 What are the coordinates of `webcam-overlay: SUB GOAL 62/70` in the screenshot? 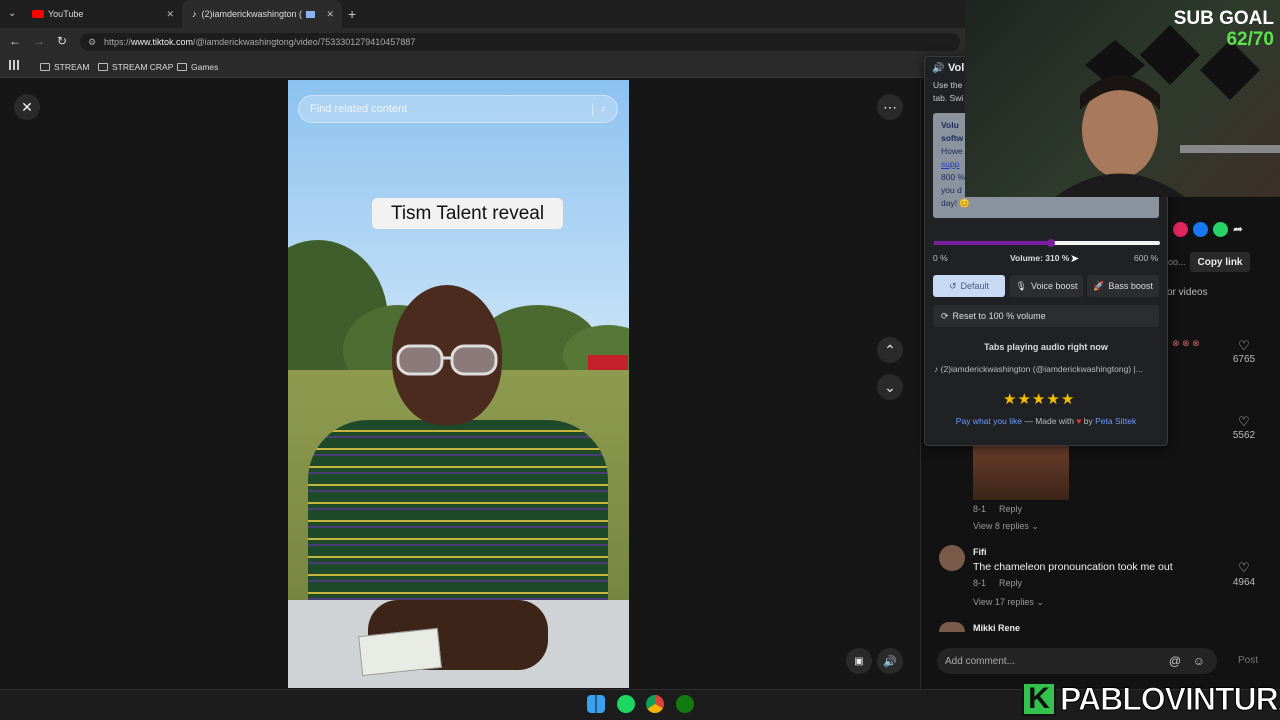 It's located at (1122, 98).